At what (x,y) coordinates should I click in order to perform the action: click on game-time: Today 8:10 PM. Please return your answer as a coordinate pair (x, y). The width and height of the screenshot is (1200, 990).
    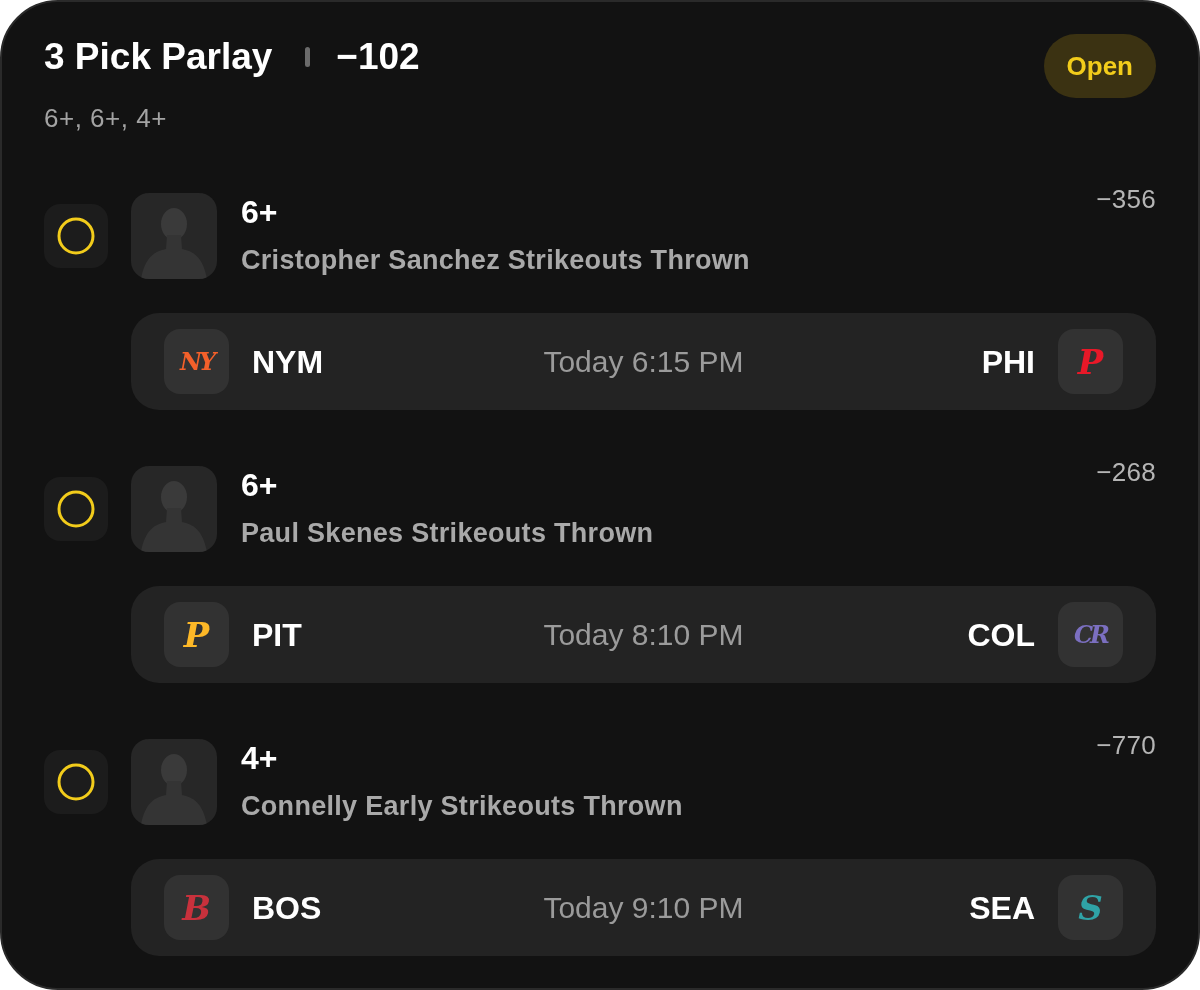
    Looking at the image, I should click on (643, 634).